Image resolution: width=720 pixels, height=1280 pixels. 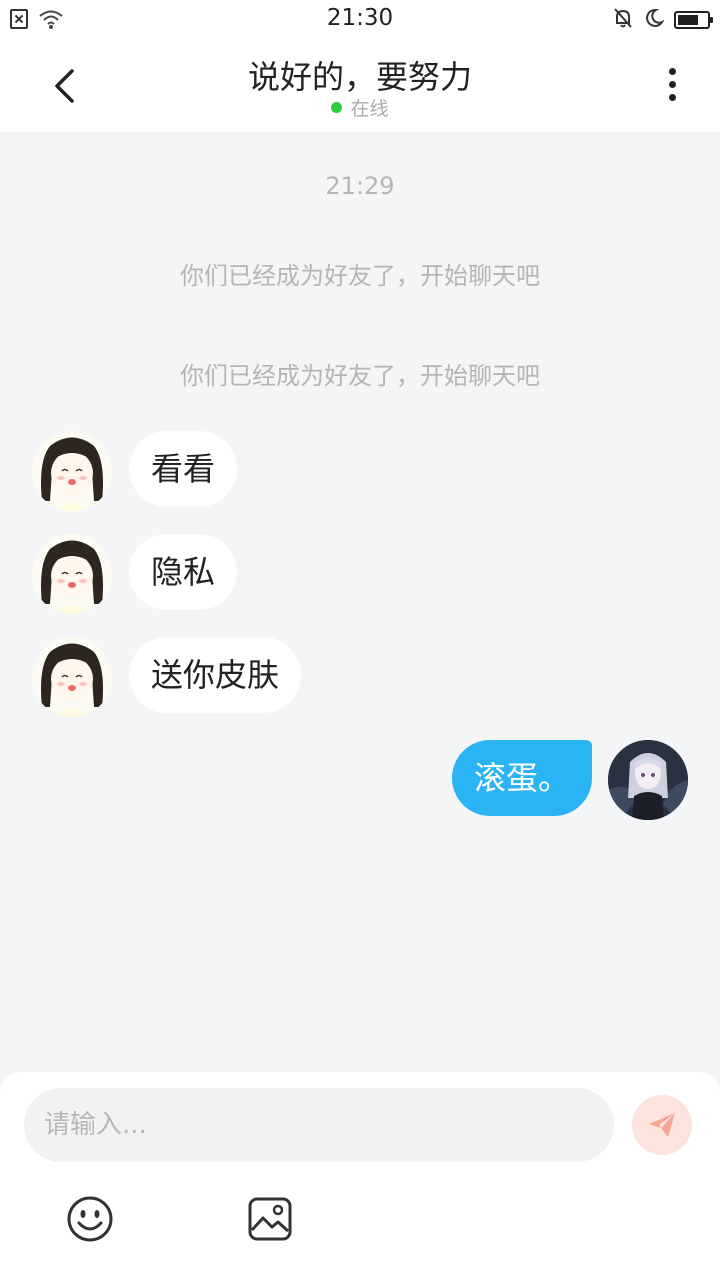 What do you see at coordinates (654, 20) in the screenshot?
I see `moon-icon` at bounding box center [654, 20].